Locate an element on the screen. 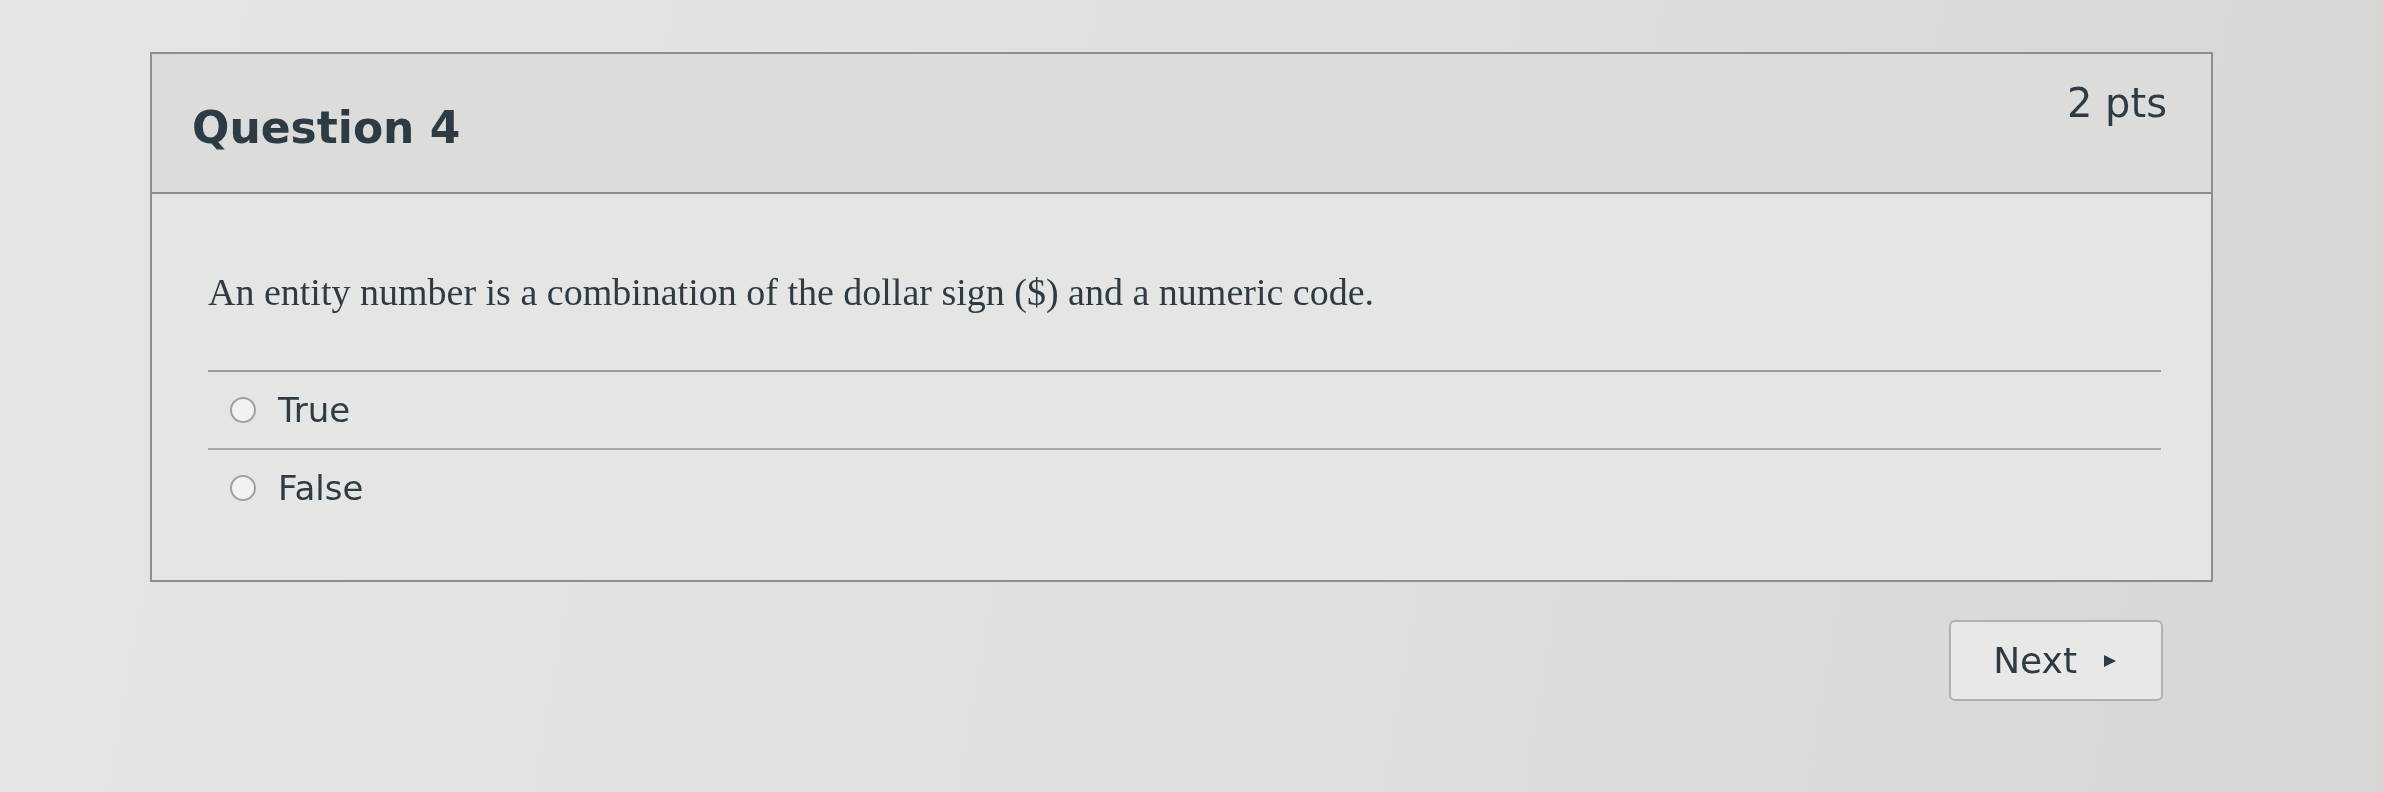 This screenshot has width=2383, height=792. question-text: An entity number is a combination of the dollar sign ($) and a numeric code. is located at coordinates (792, 292).